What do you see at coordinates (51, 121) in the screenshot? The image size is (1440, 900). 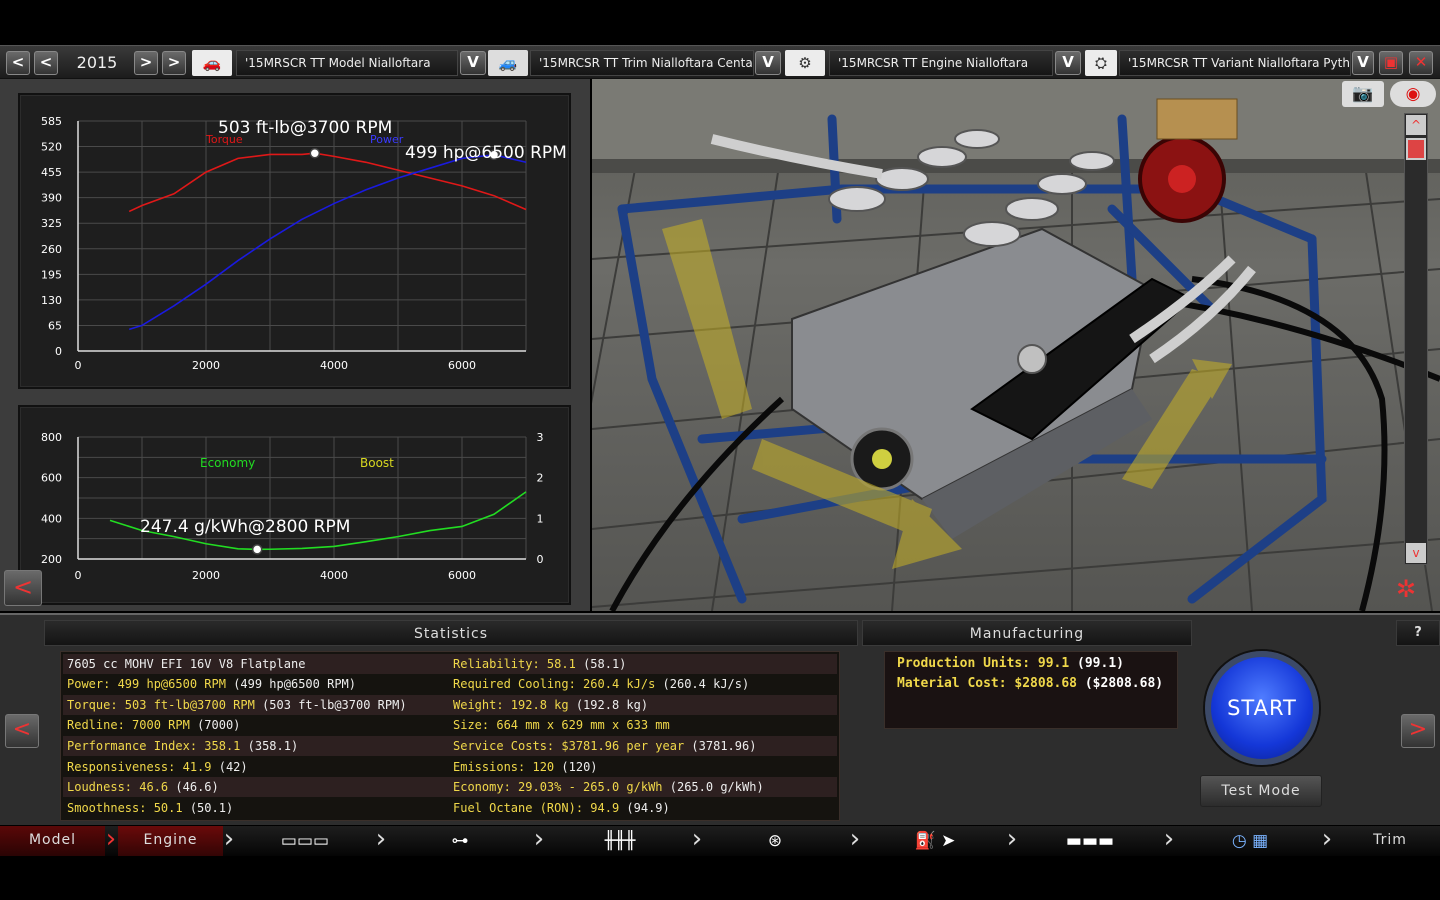 I see `y-tick-label: 585` at bounding box center [51, 121].